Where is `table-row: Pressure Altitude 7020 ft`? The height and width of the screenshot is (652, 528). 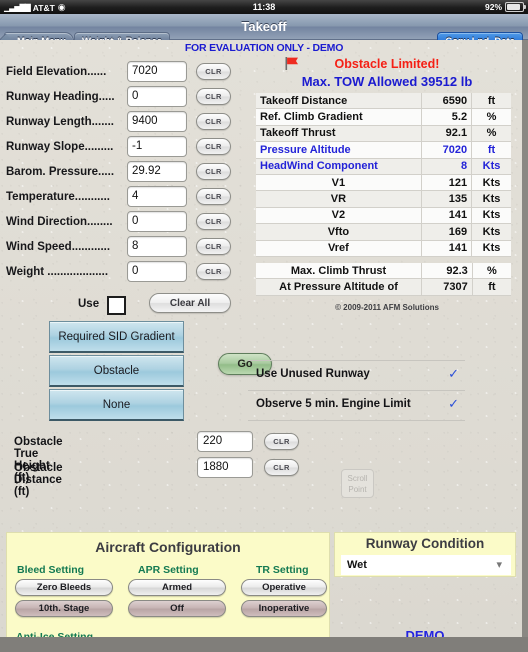
table-row: Pressure Altitude 7020 ft is located at coordinates (383, 150).